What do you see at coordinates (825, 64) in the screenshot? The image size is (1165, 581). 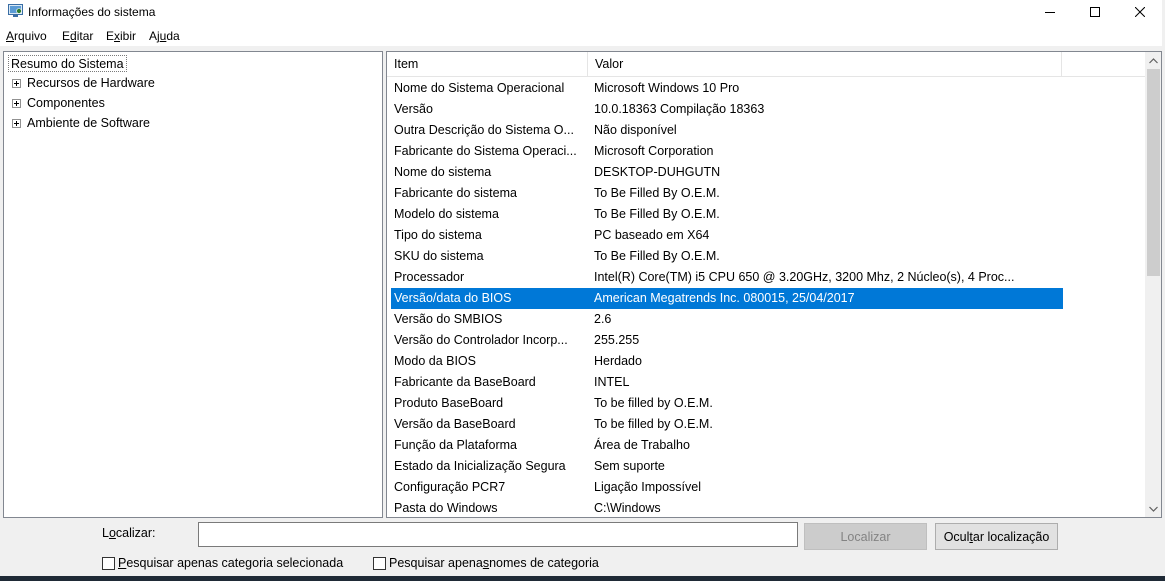 I see `column-header-value: Valor` at bounding box center [825, 64].